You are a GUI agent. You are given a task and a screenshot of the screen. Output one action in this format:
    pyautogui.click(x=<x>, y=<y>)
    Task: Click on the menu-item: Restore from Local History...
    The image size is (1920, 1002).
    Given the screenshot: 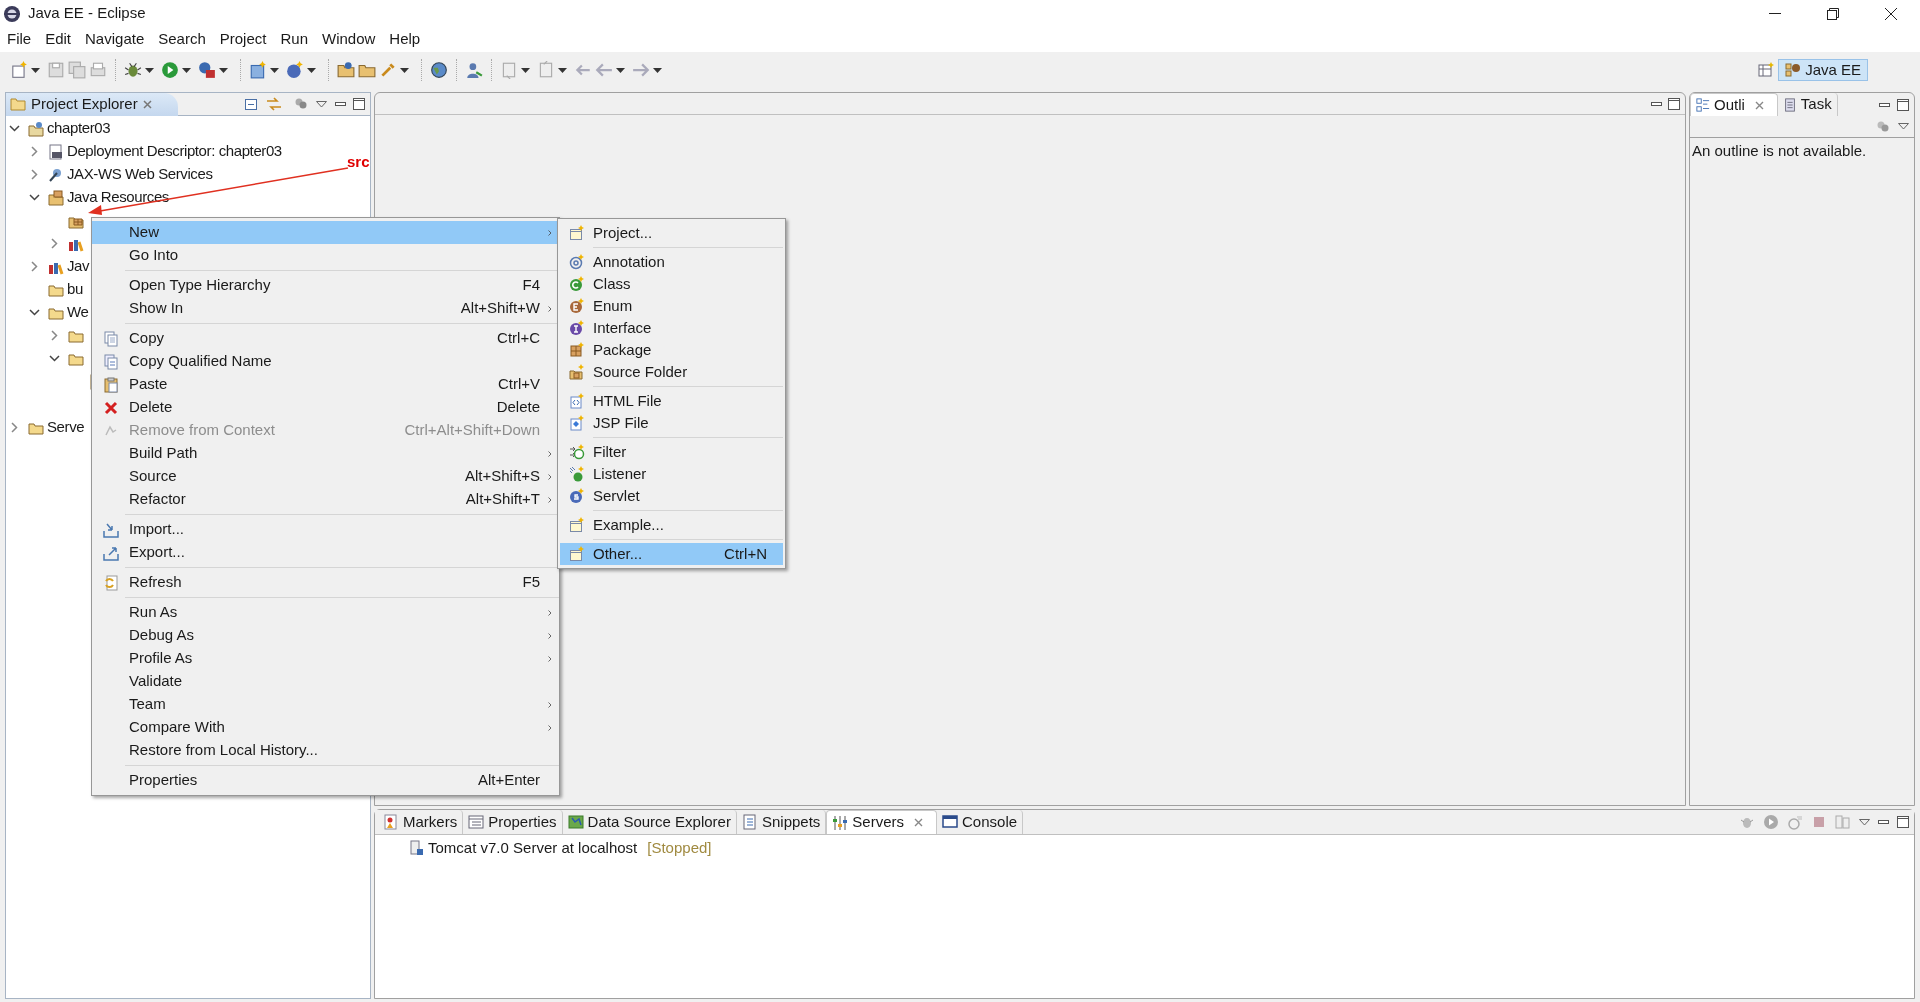 What is the action you would take?
    pyautogui.click(x=325, y=750)
    